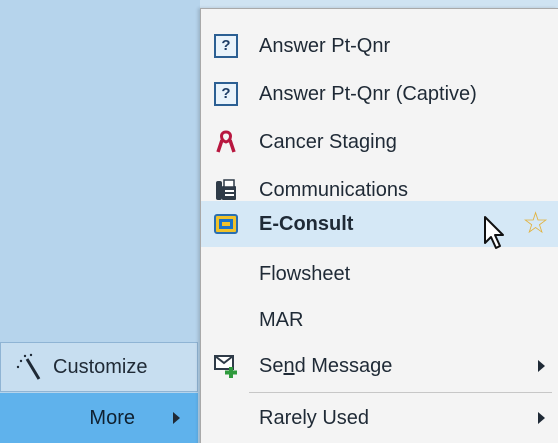 The height and width of the screenshot is (443, 558). Describe the element at coordinates (535, 223) in the screenshot. I see `favorite-star-icon: ☆` at that location.